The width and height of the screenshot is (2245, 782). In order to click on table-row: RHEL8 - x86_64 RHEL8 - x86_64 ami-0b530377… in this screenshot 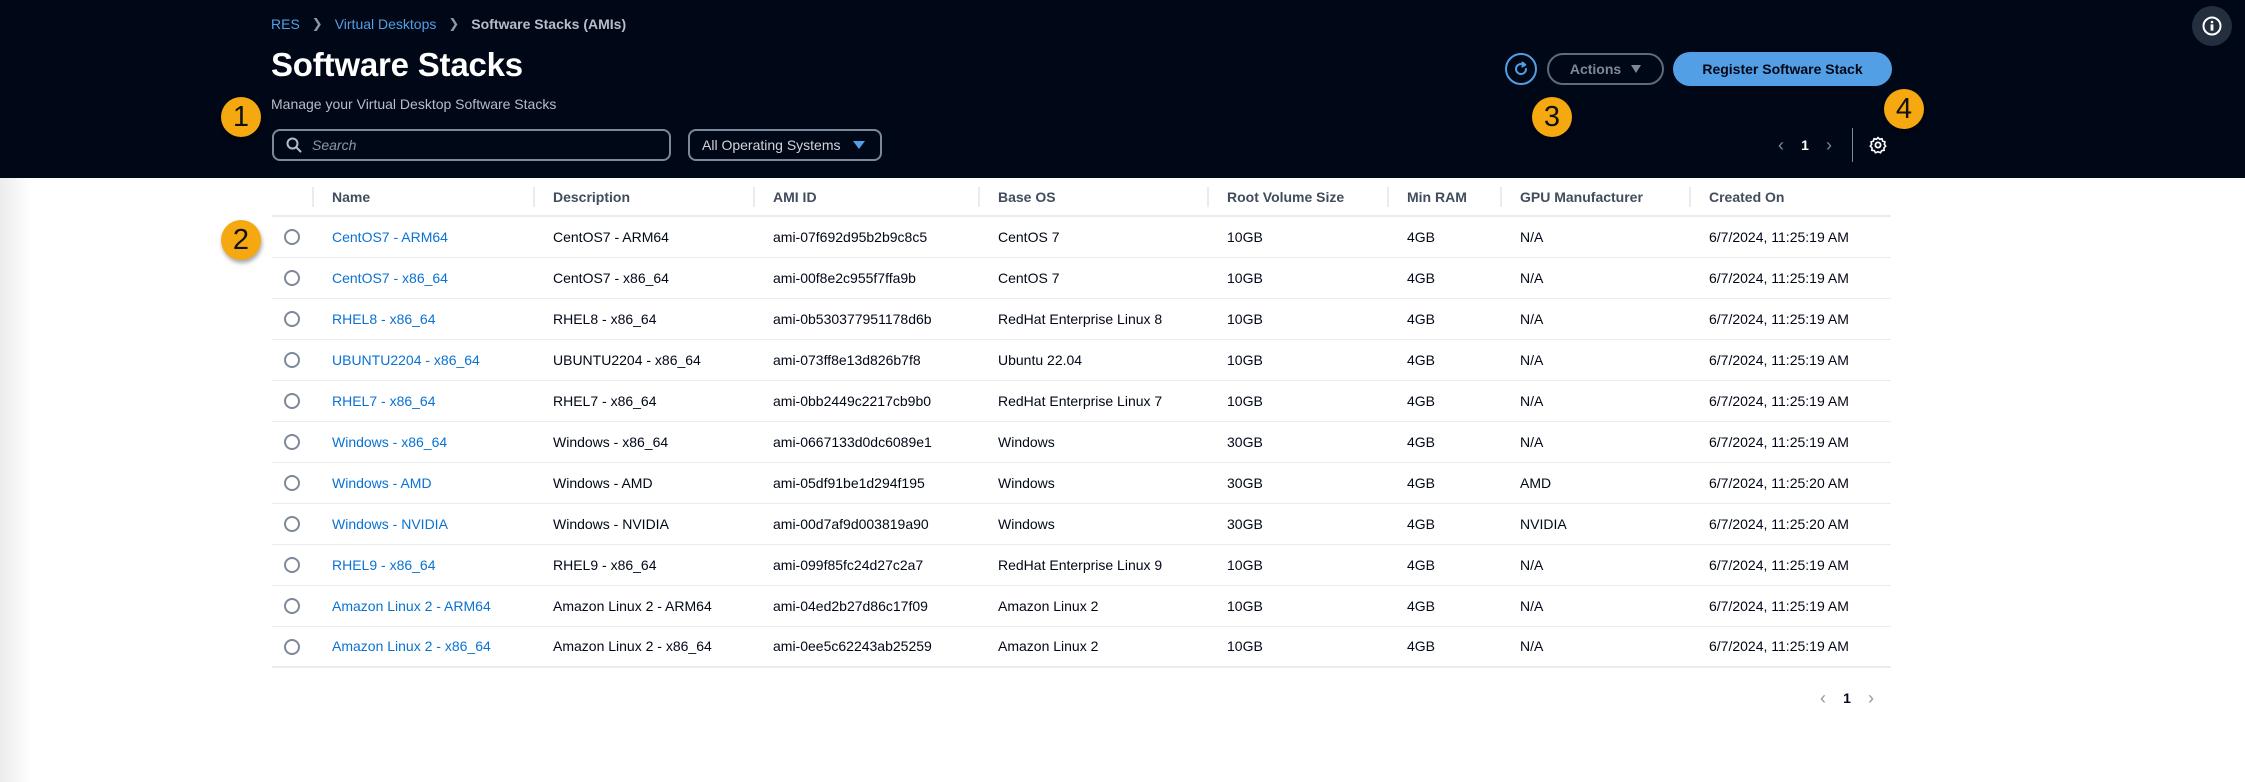, I will do `click(1081, 319)`.